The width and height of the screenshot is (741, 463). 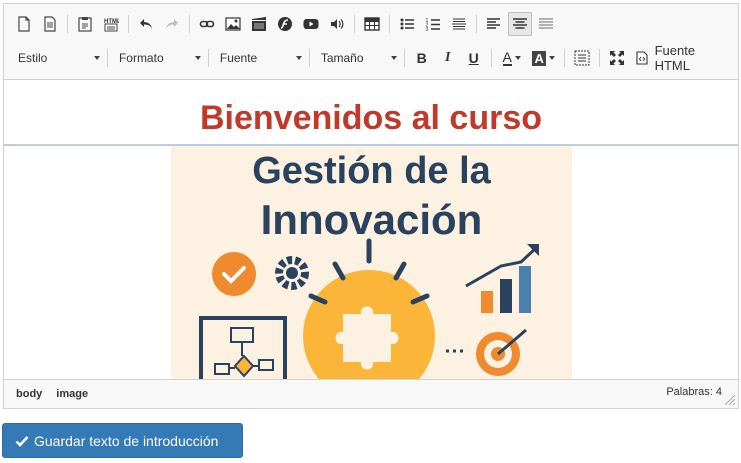 What do you see at coordinates (259, 24) in the screenshot?
I see `video-icon` at bounding box center [259, 24].